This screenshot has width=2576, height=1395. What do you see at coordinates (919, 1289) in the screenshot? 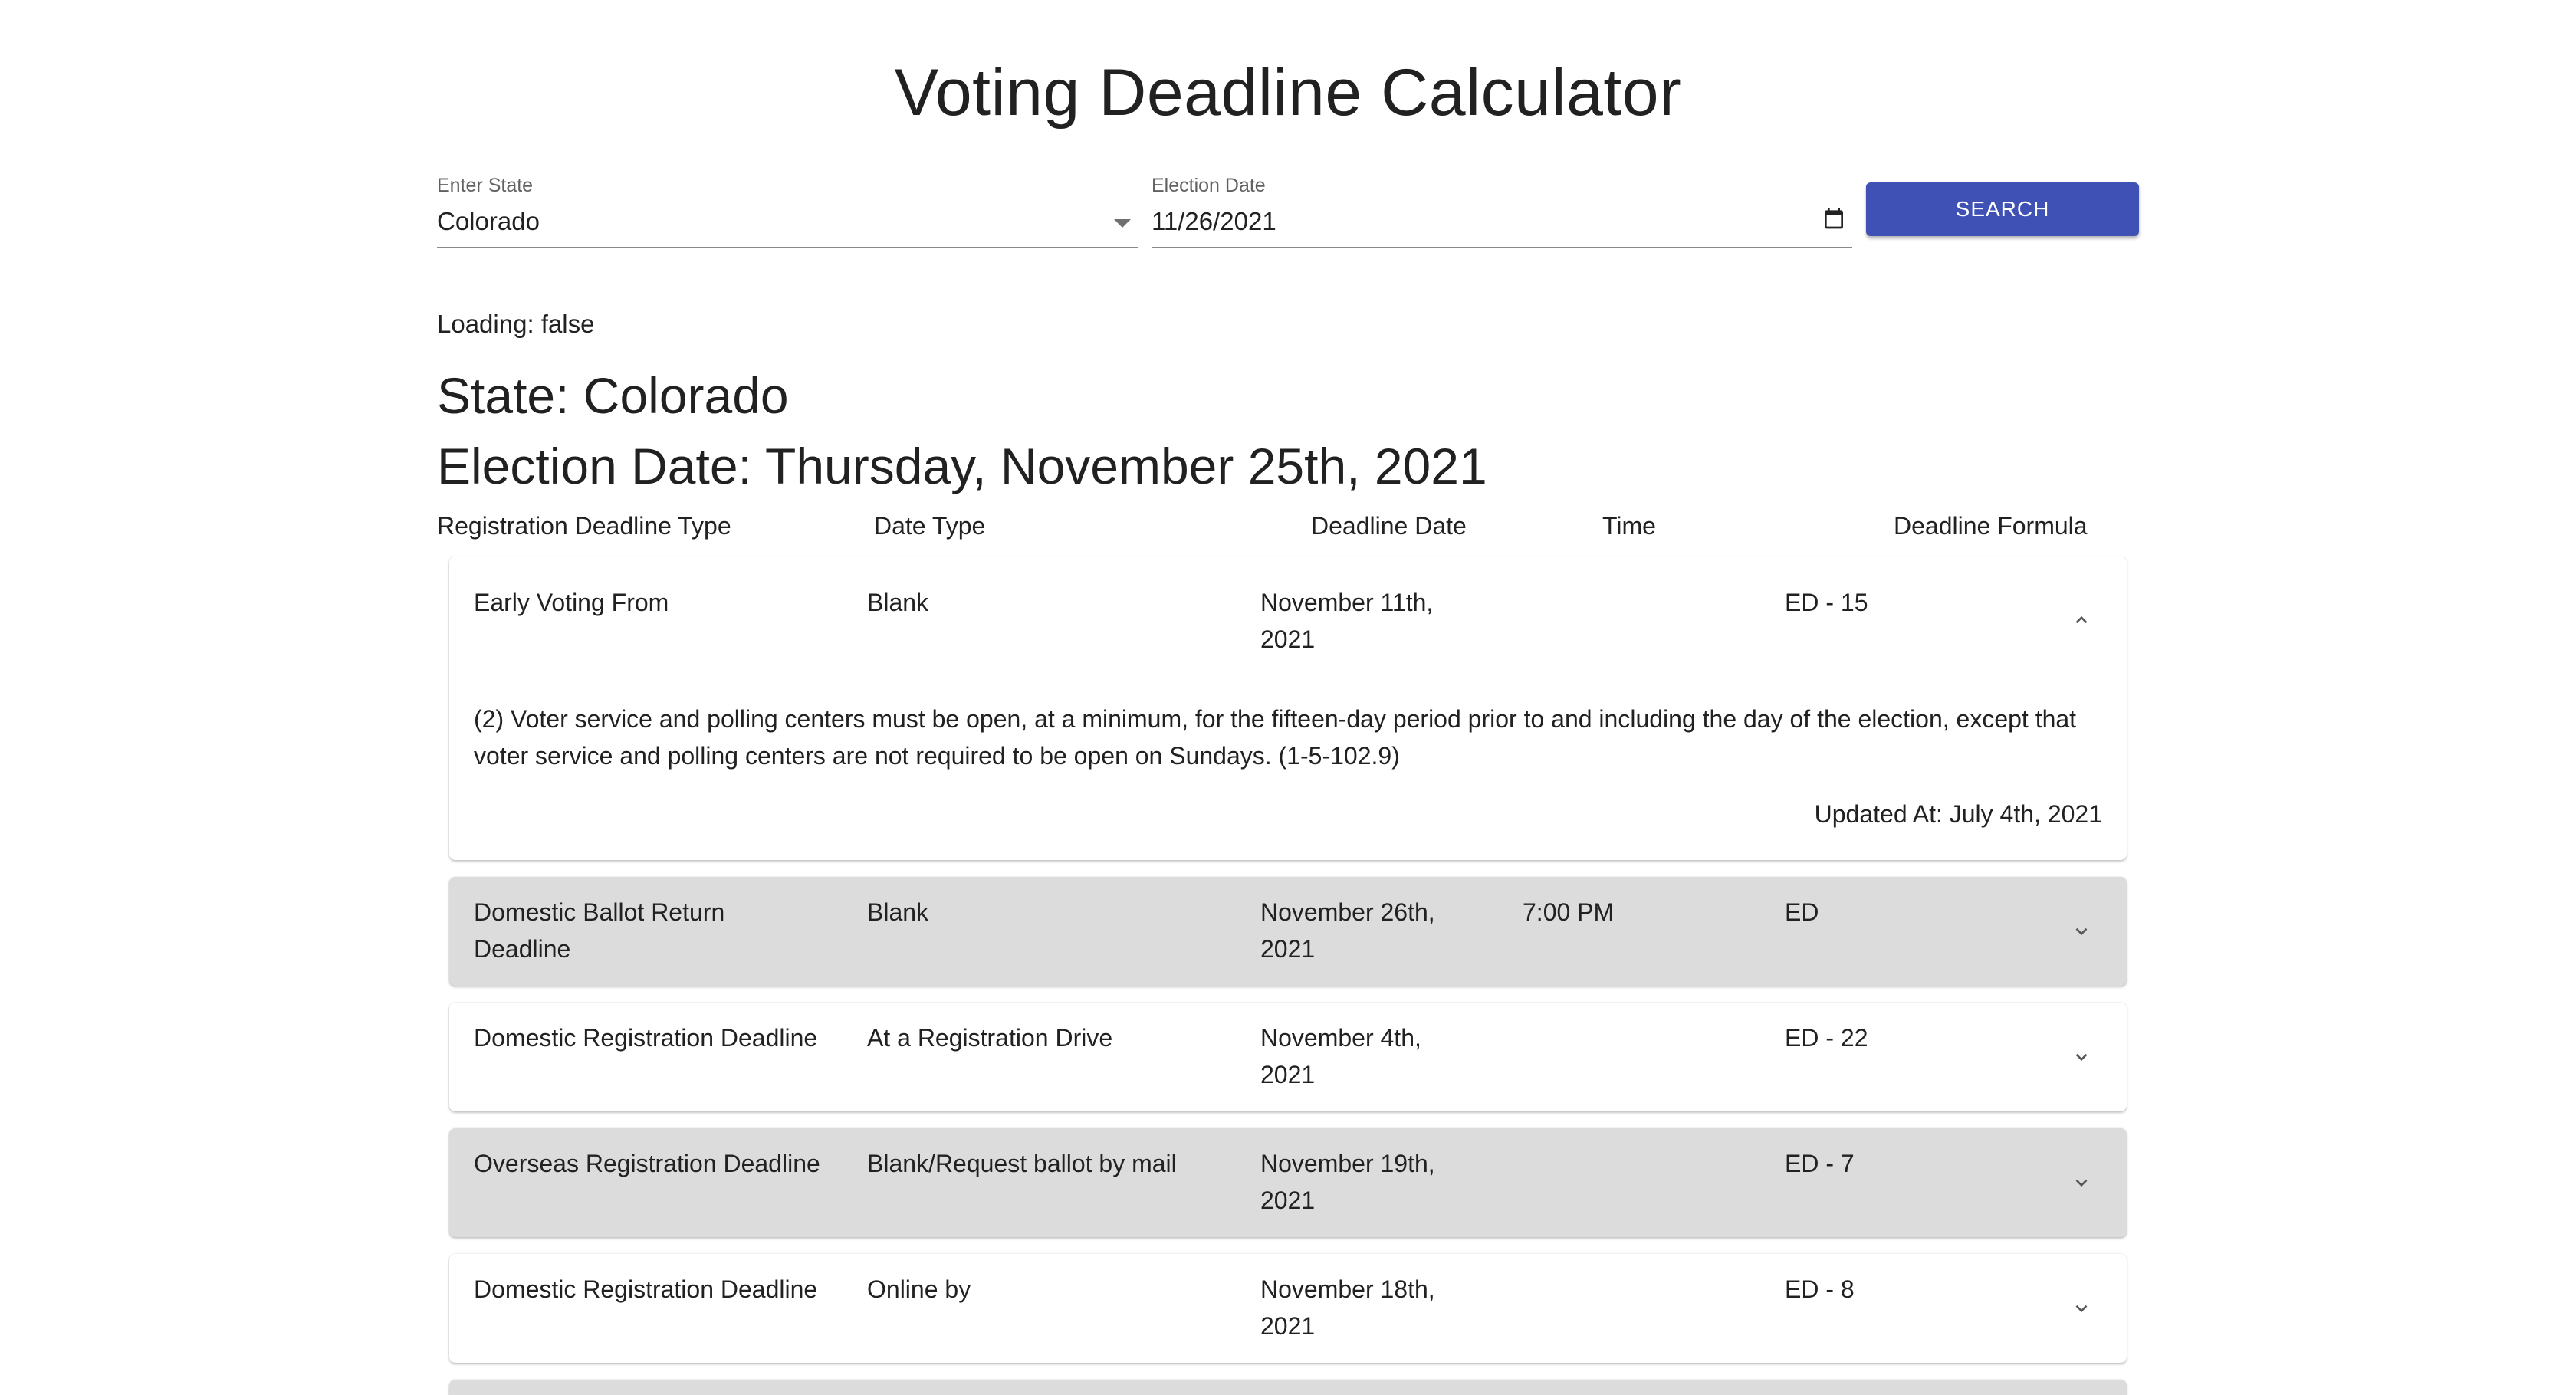
I see `date-type: Online by` at bounding box center [919, 1289].